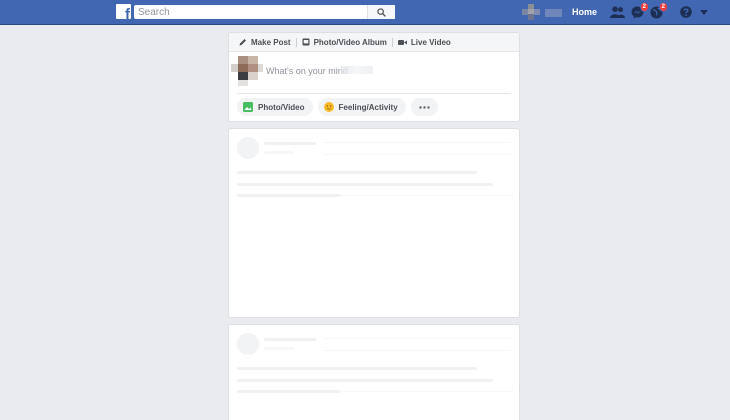 The height and width of the screenshot is (420, 730). Describe the element at coordinates (306, 42) in the screenshot. I see `album-icon` at that location.